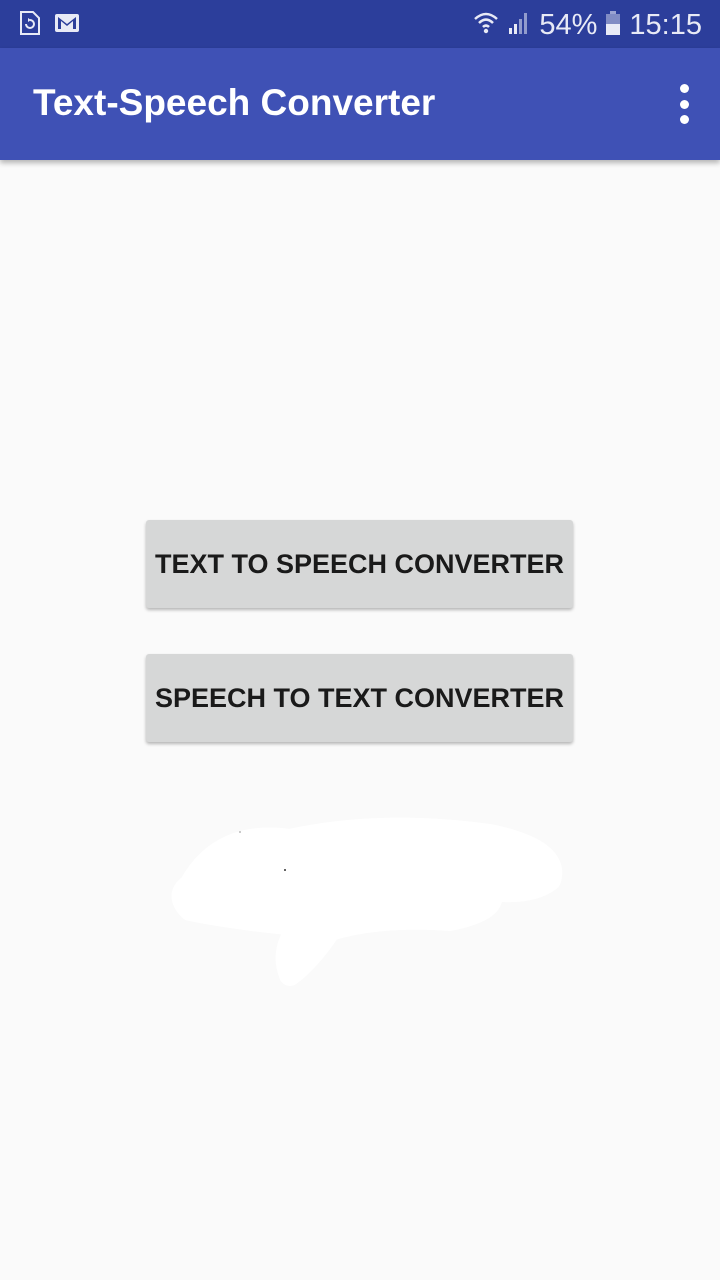 The height and width of the screenshot is (1280, 720). I want to click on battery-icon, so click(613, 25).